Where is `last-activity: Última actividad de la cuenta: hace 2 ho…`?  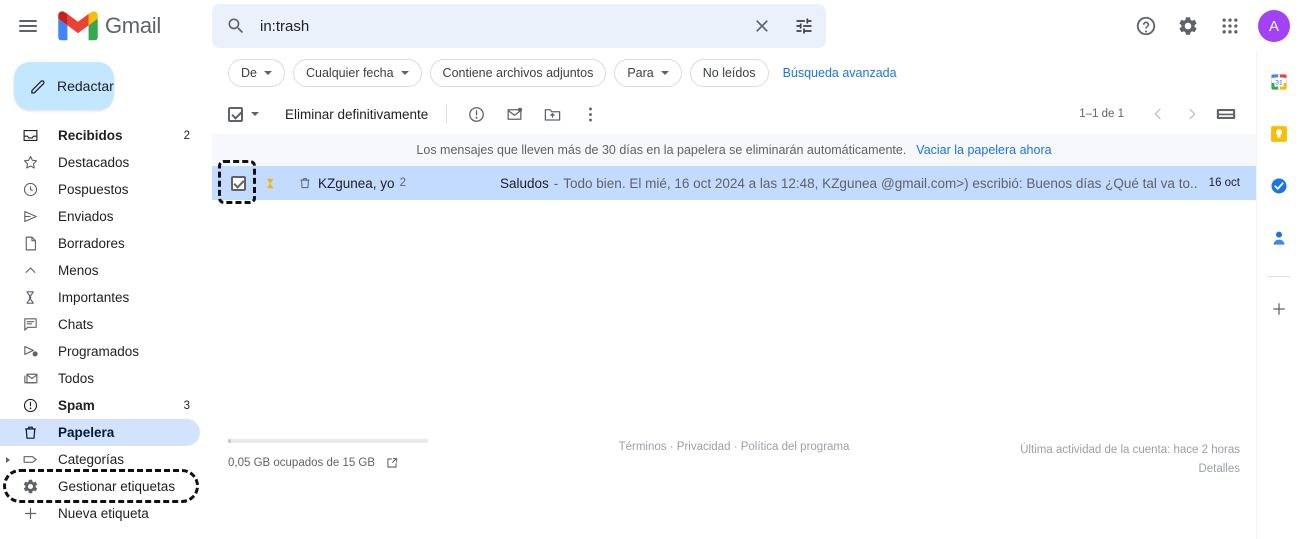
last-activity: Última actividad de la cuenta: hace 2 ho… is located at coordinates (1130, 460).